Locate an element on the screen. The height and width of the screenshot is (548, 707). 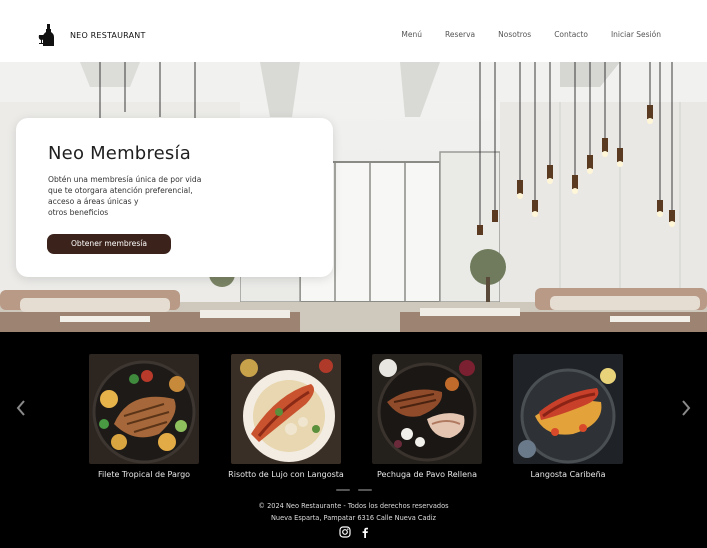
nav-iniciar-sesion: Iniciar Sesión is located at coordinates (636, 34).